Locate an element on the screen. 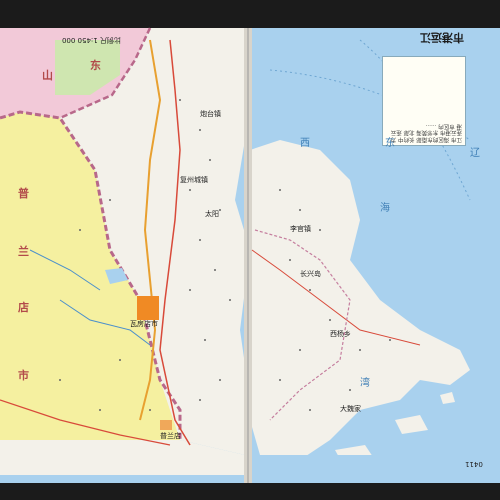 Image resolution: width=500 pixels, height=500 pixels. province-label: 店 is located at coordinates (23, 307).